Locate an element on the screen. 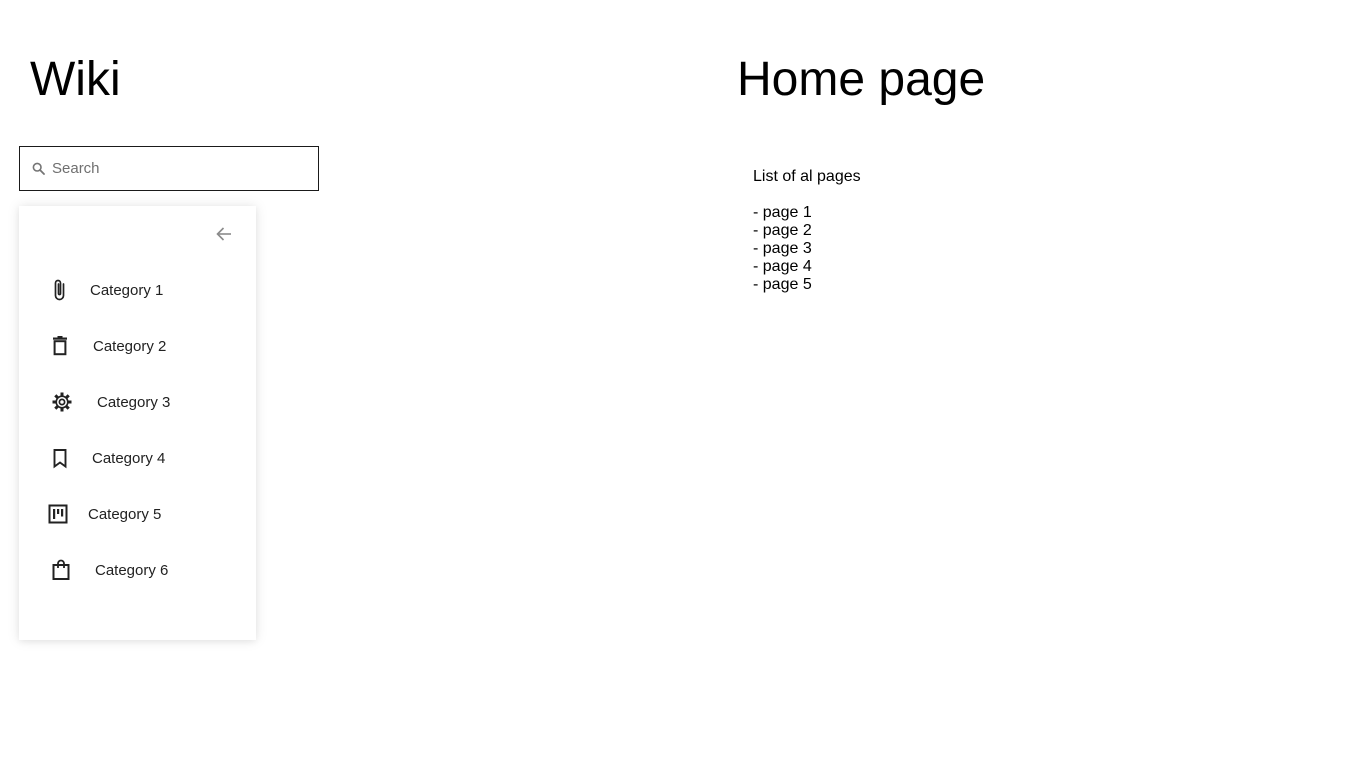  sidebar-item-category-4: Category 4 is located at coordinates (137, 458).